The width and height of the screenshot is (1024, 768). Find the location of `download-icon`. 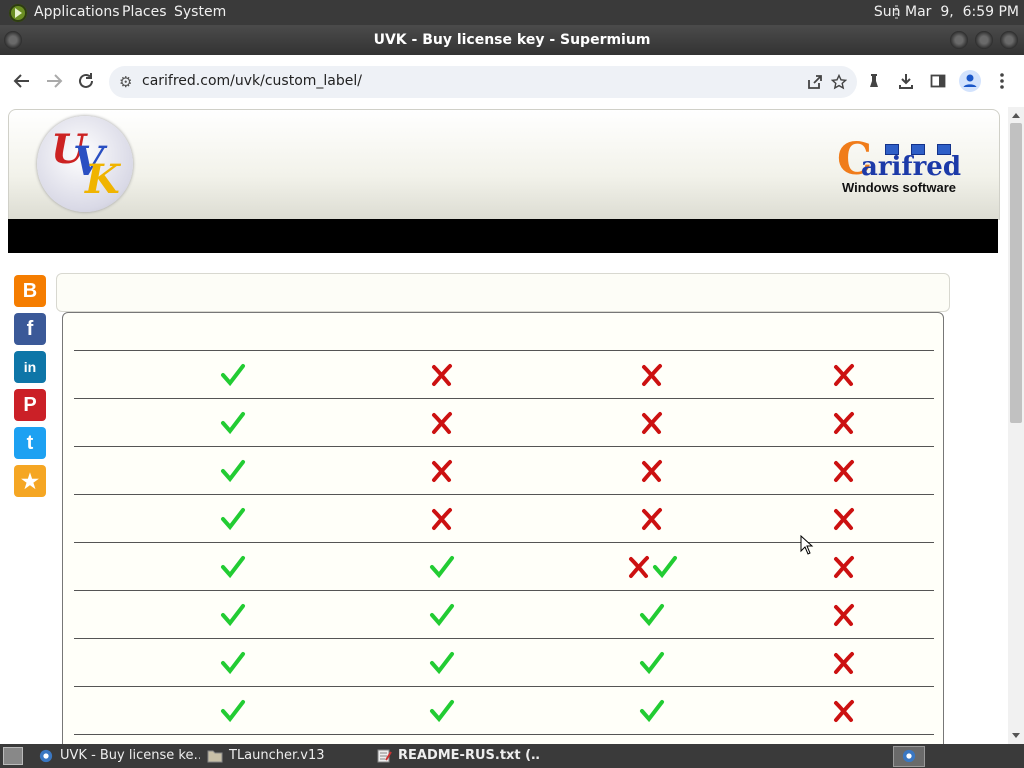

download-icon is located at coordinates (906, 81).